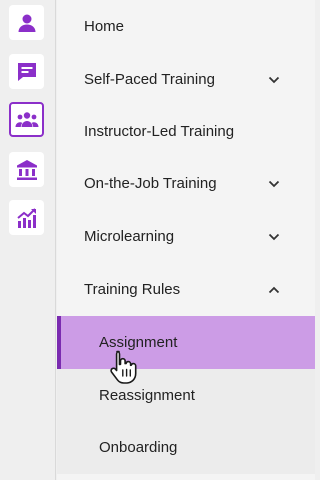  I want to click on rail-button-chat, so click(26, 71).